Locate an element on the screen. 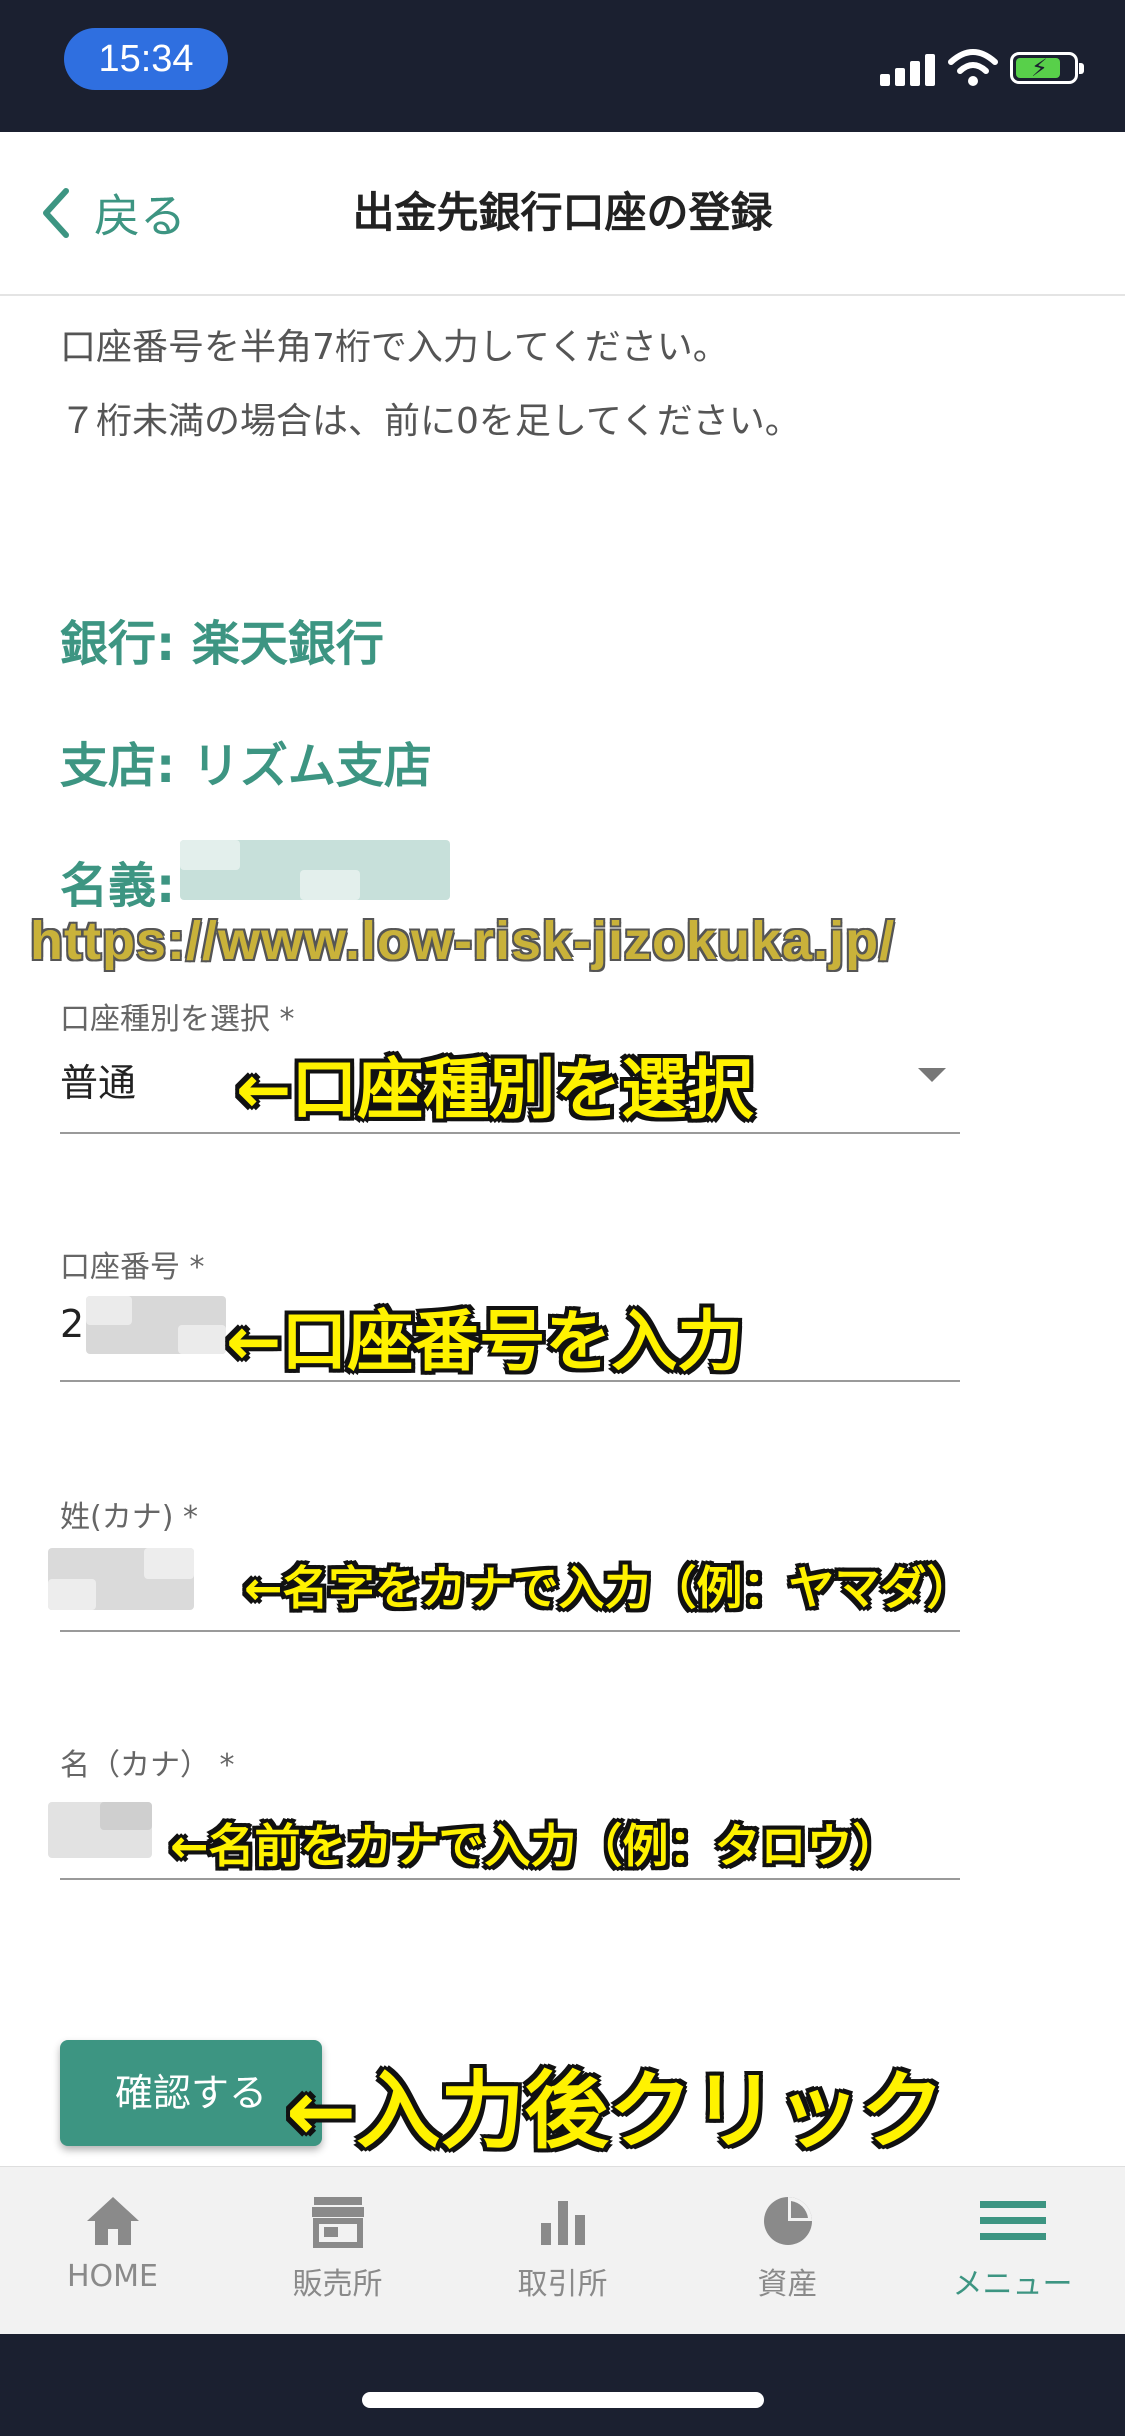 The image size is (1125, 2436). tab-store-label: 販売所 is located at coordinates (337, 2284).